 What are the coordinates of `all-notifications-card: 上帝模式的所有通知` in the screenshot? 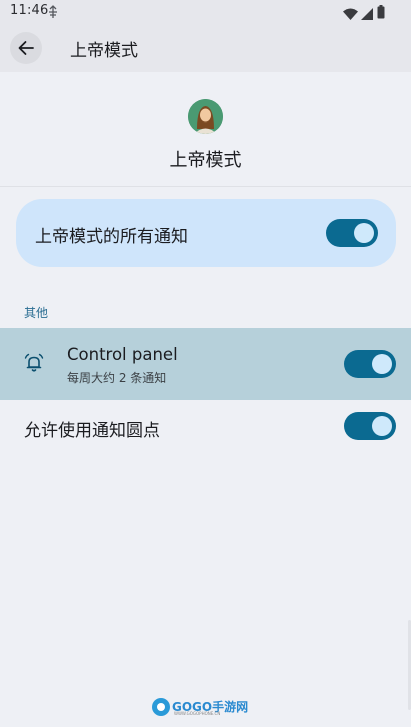 It's located at (206, 233).